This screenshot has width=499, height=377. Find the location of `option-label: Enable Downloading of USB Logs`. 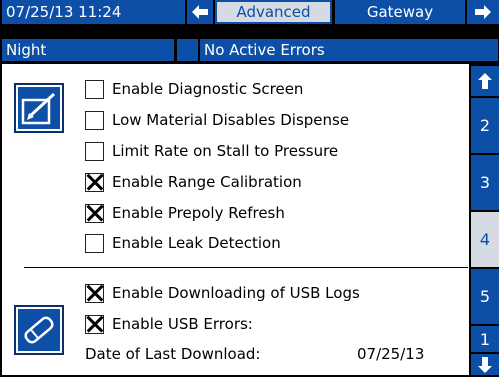

option-label: Enable Downloading of USB Logs is located at coordinates (236, 293).